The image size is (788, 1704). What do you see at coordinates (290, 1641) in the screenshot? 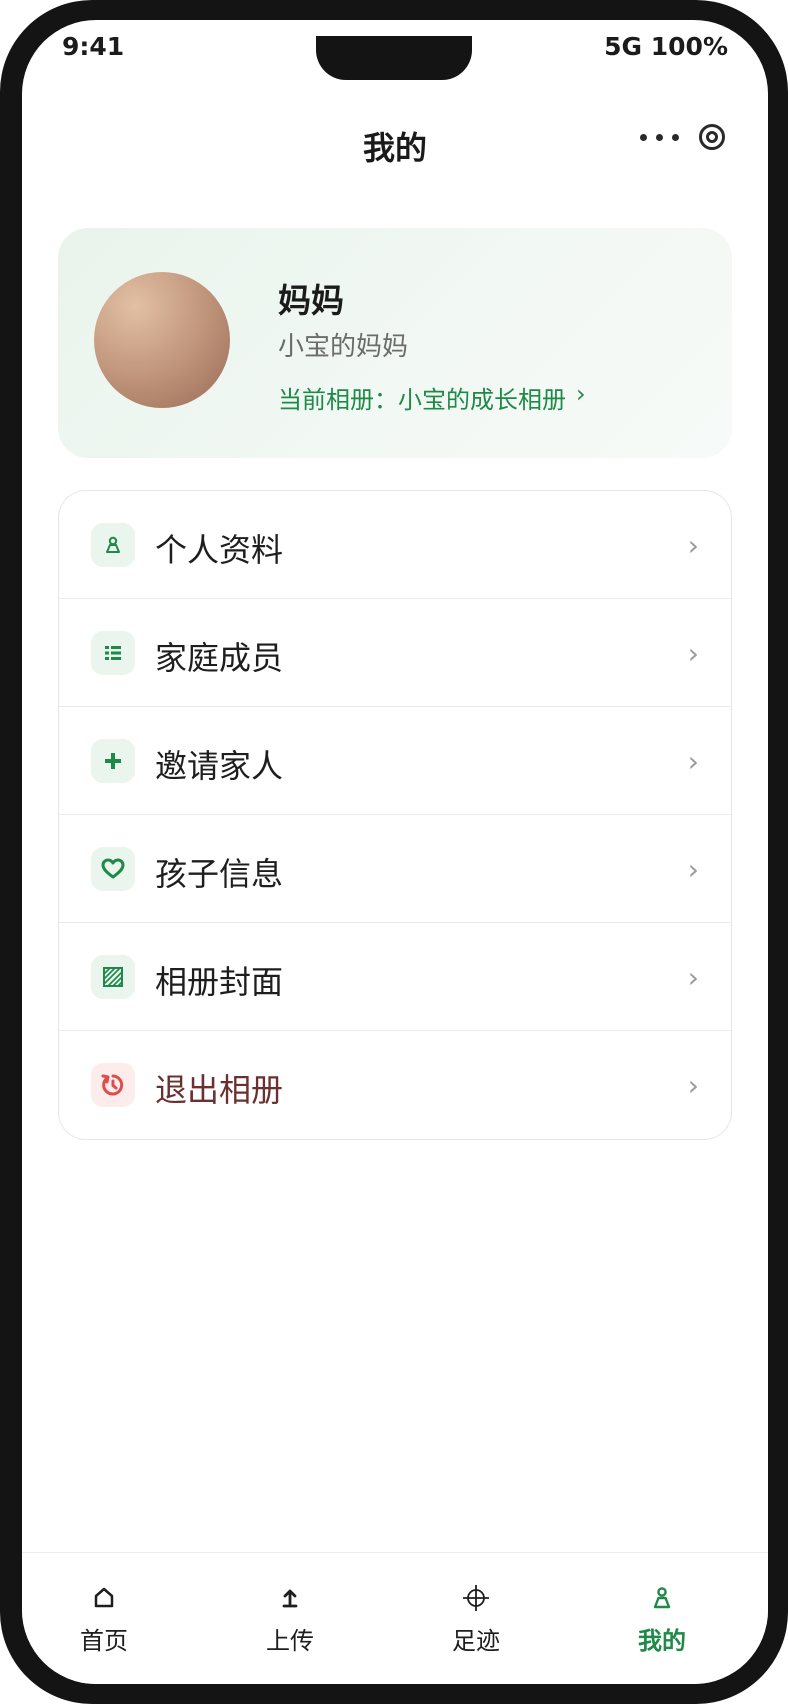
I see `tab-label: 上传` at bounding box center [290, 1641].